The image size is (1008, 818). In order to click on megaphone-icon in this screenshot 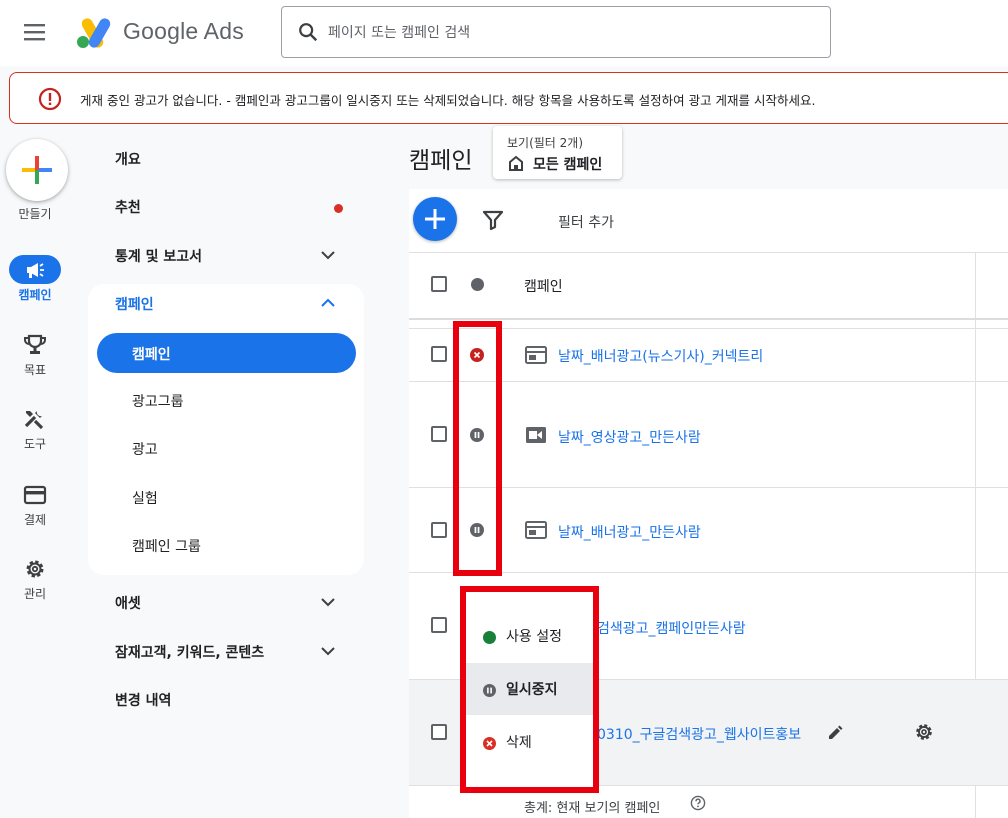, I will do `click(35, 270)`.